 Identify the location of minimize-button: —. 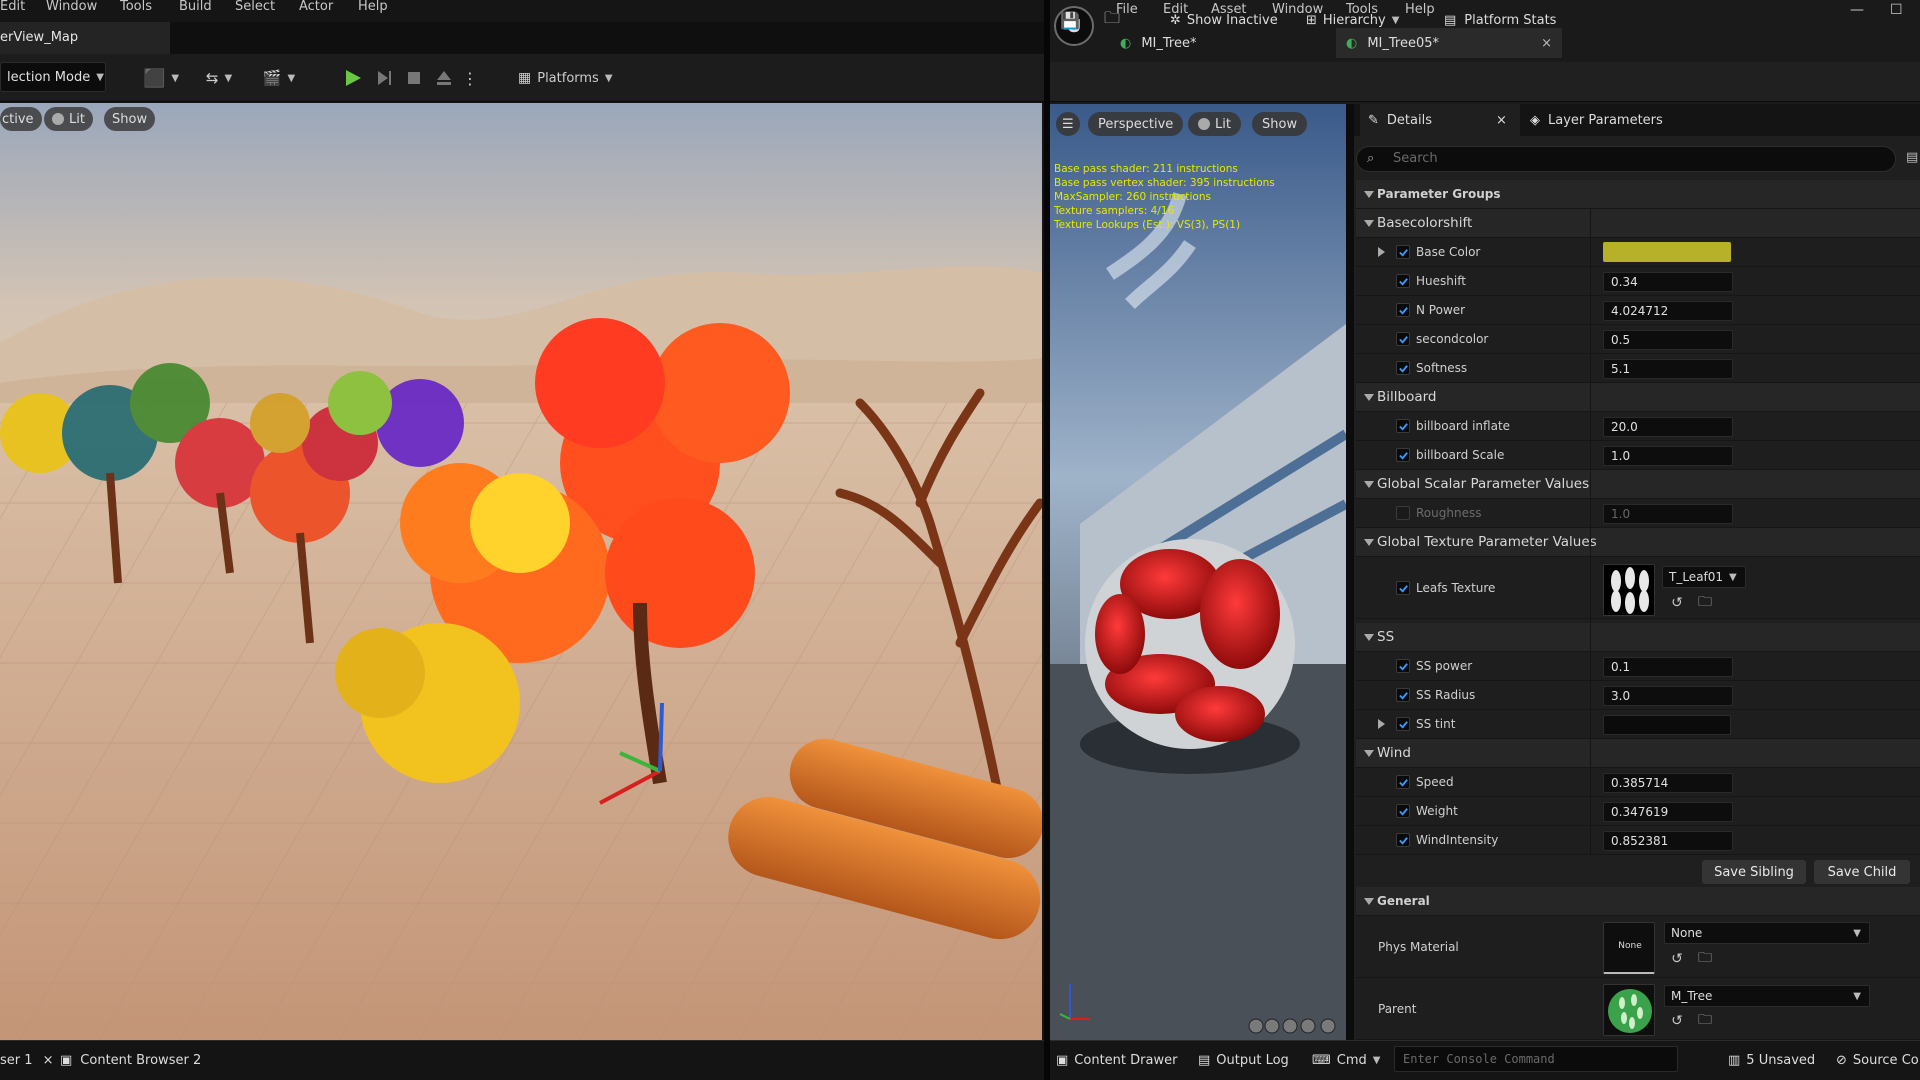
(1857, 10).